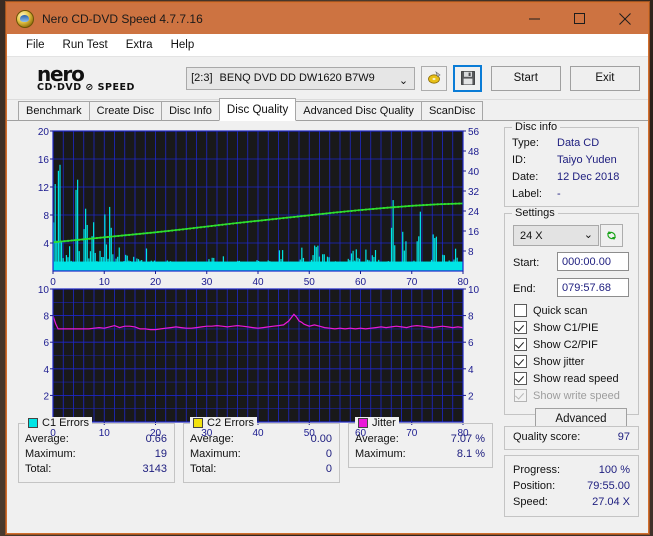  I want to click on speed-label: Speed:, so click(530, 502).